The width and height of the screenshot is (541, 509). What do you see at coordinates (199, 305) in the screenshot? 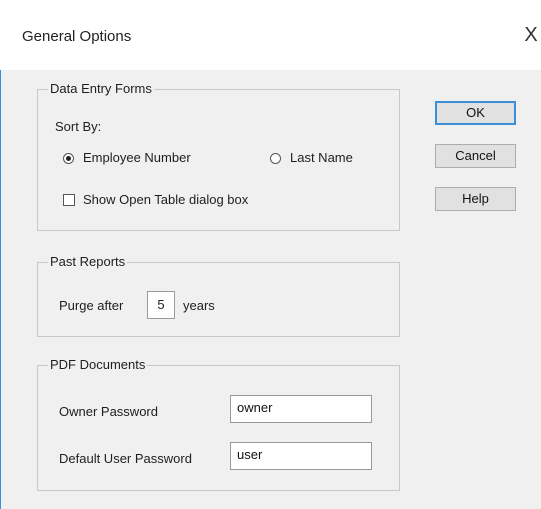
I see `years-label: years` at bounding box center [199, 305].